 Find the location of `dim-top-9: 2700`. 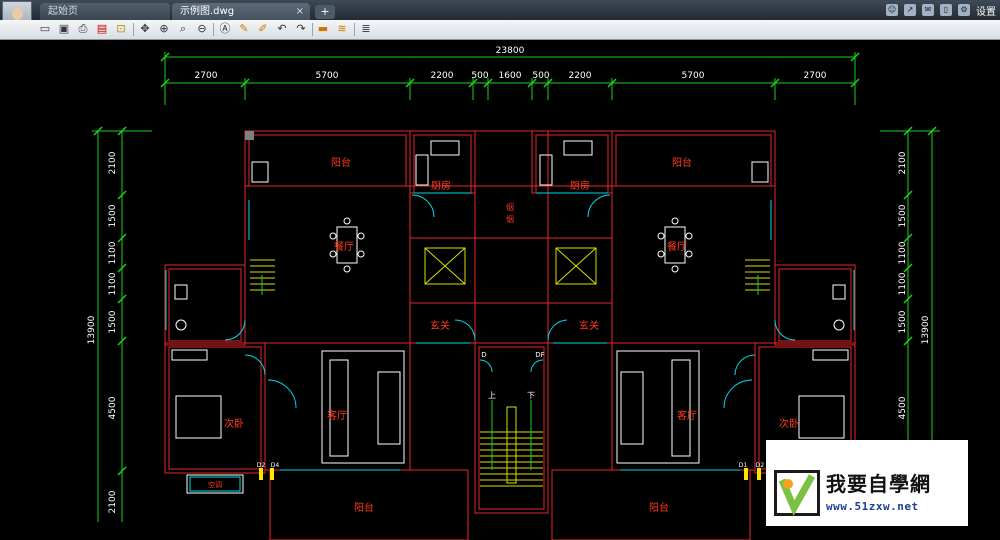

dim-top-9: 2700 is located at coordinates (815, 76).